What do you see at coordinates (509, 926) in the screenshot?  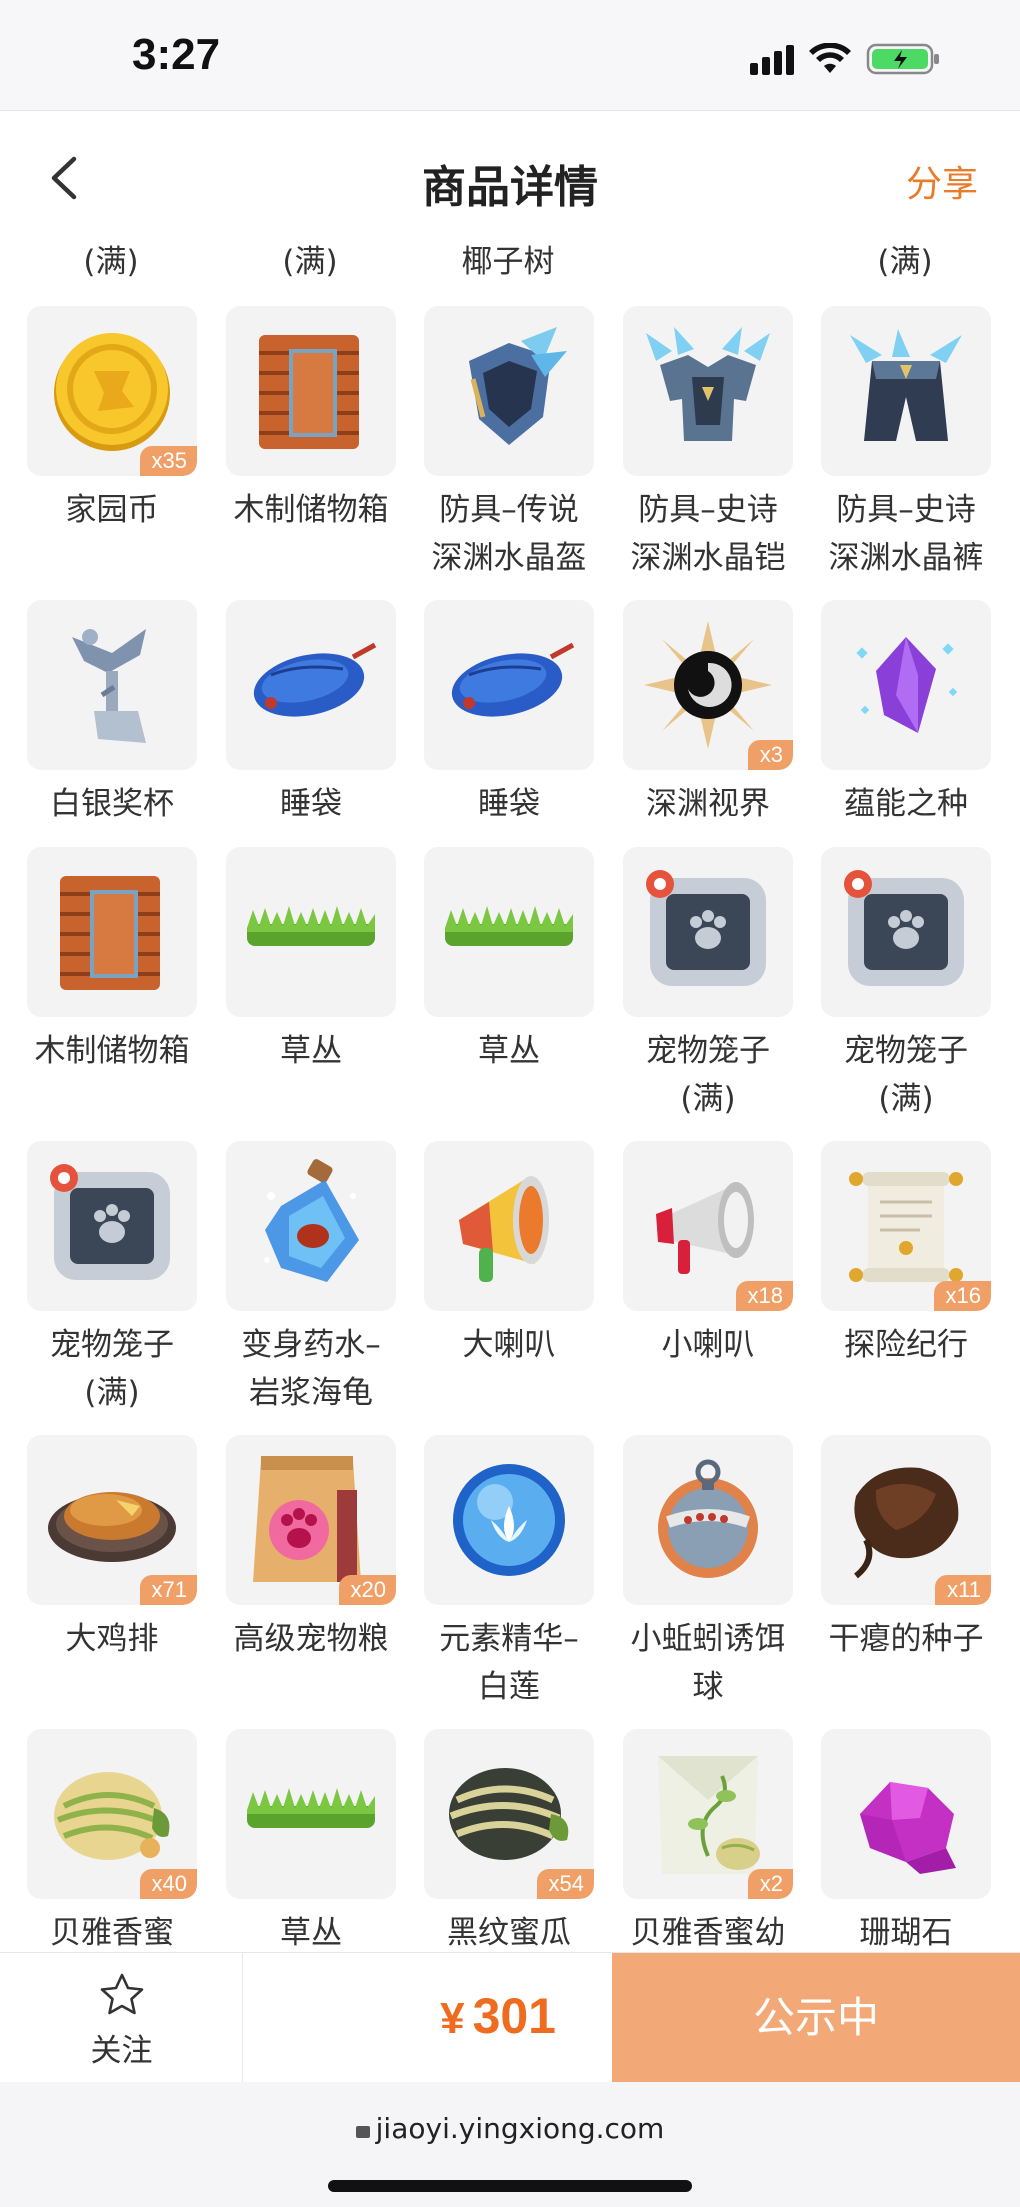 I see `grass-icon` at bounding box center [509, 926].